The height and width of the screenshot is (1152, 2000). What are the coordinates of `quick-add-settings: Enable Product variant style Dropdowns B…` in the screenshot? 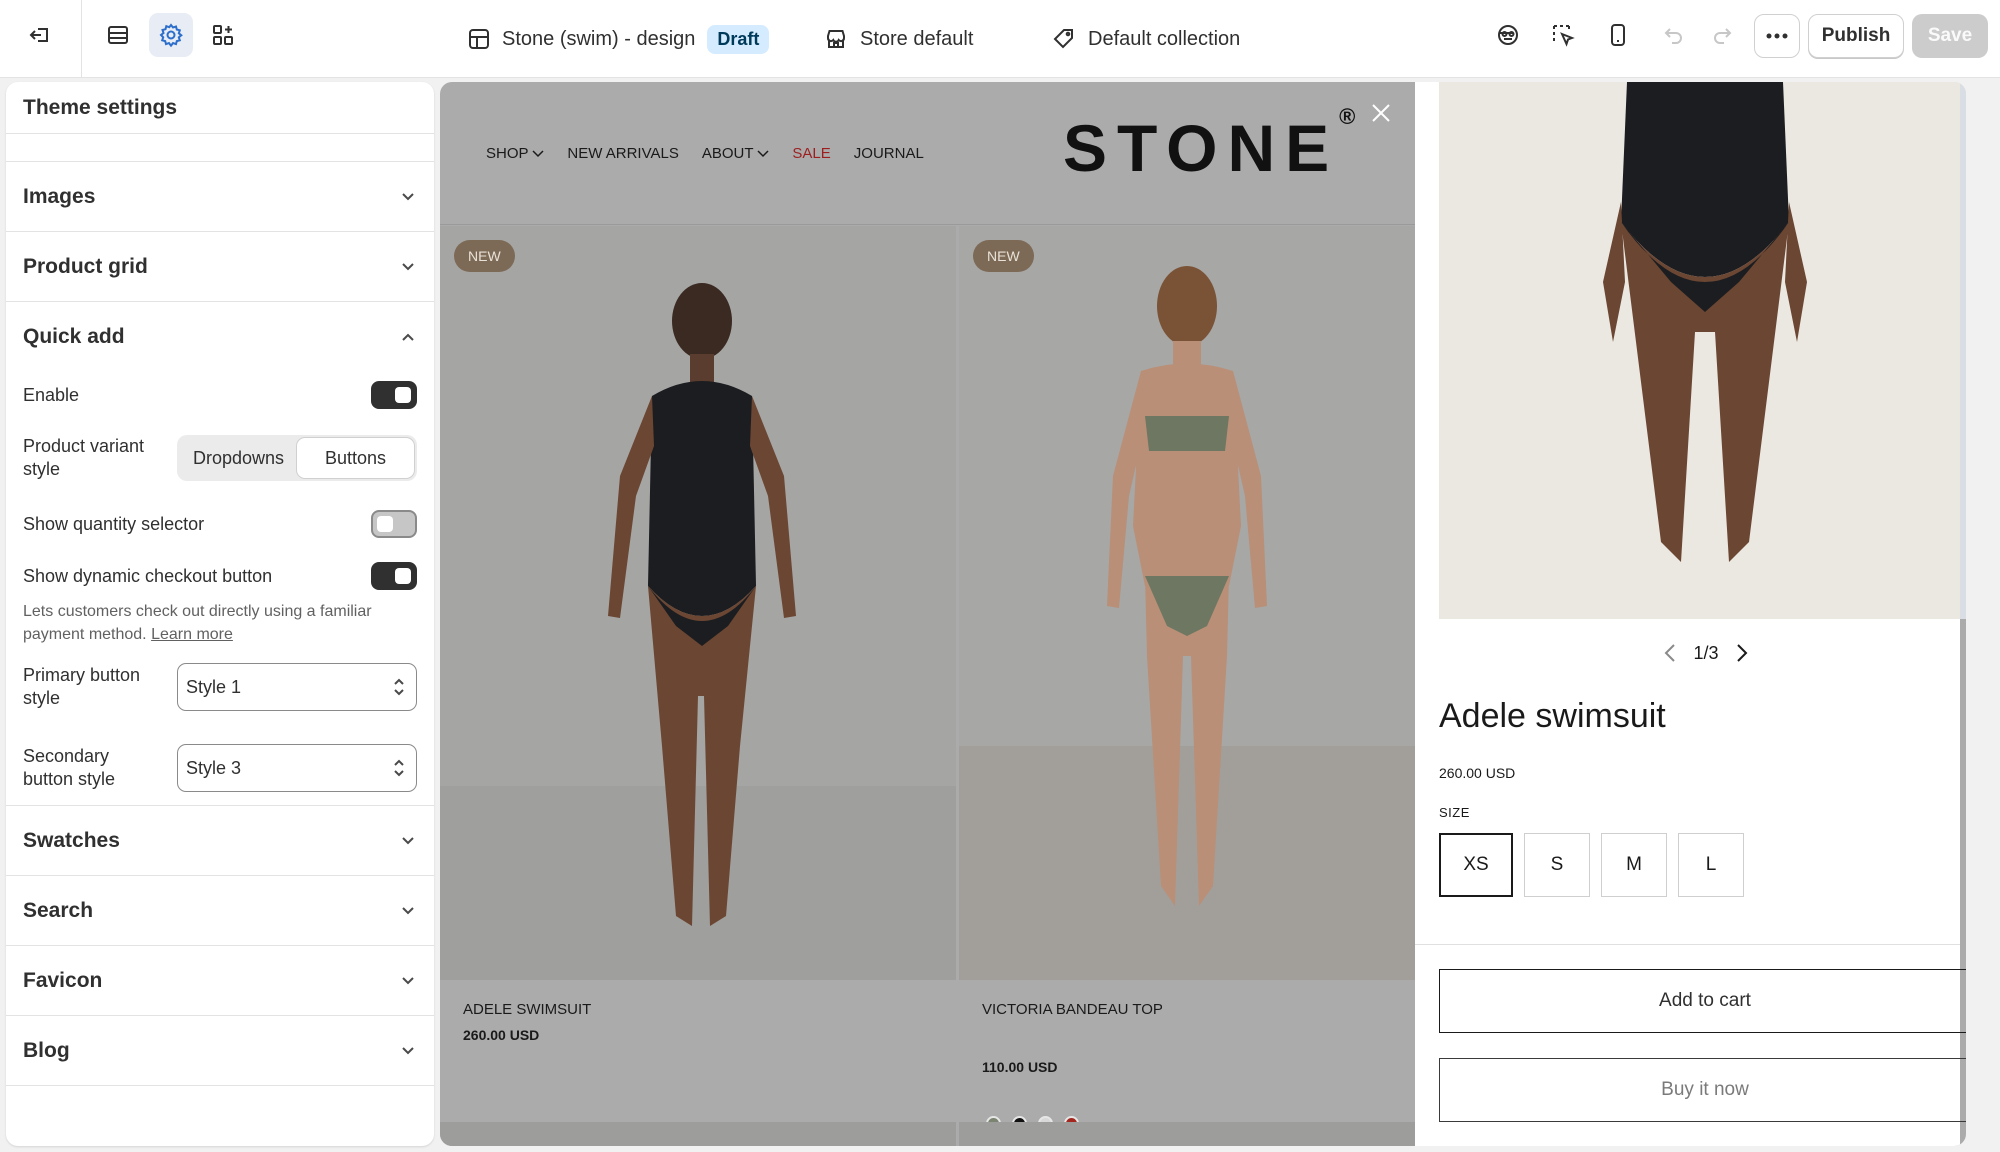 It's located at (220, 591).